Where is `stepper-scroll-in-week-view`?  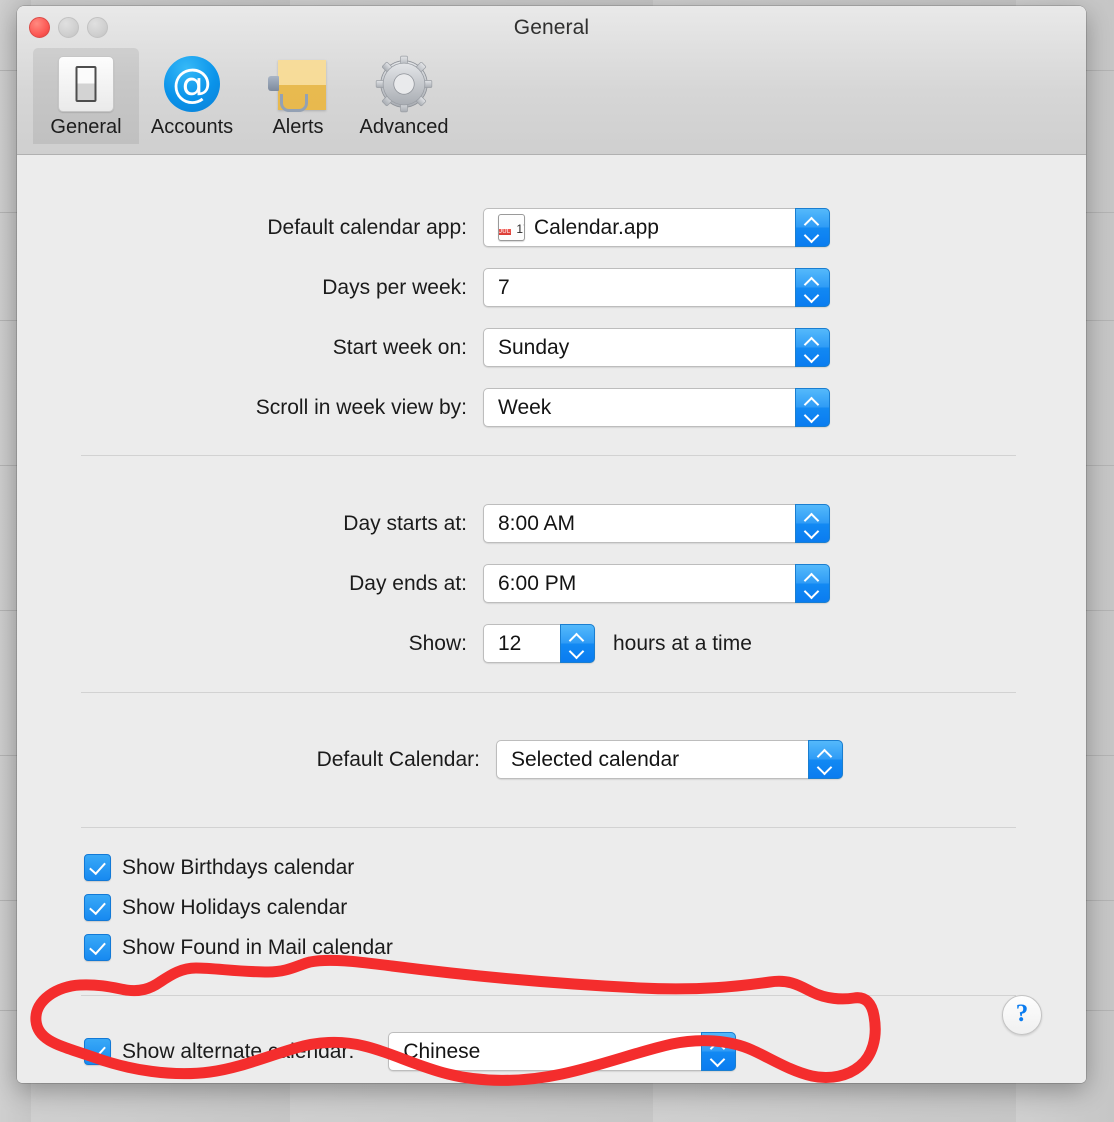 stepper-scroll-in-week-view is located at coordinates (812, 407).